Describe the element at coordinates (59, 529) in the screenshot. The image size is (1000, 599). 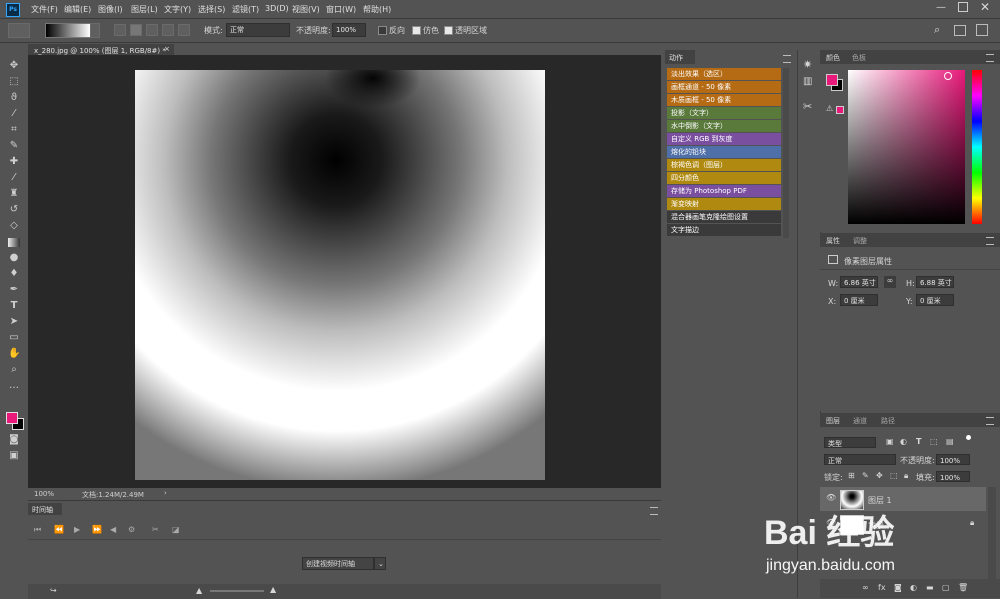
I see `prev-frame-icon: ⏪` at that location.